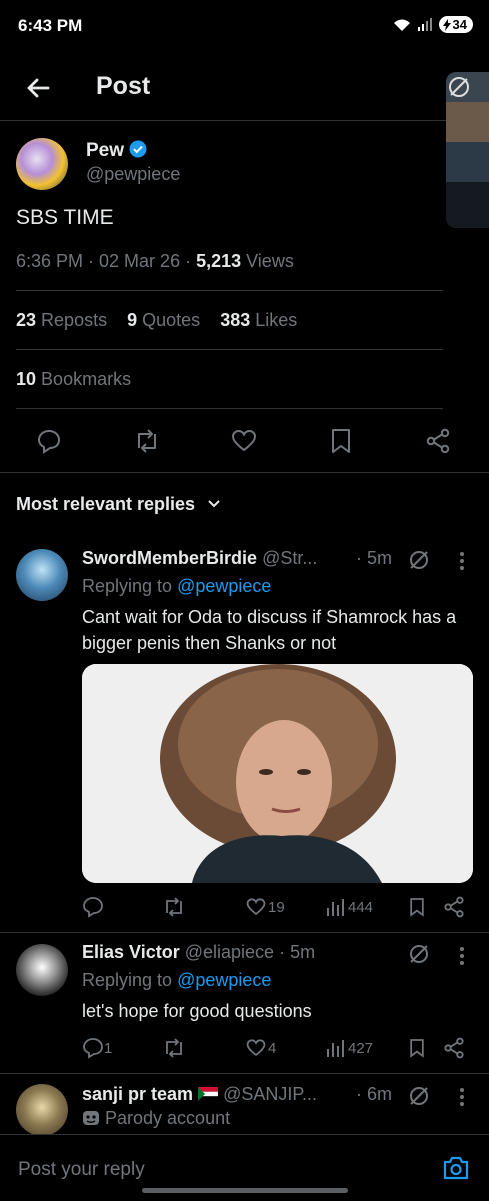  What do you see at coordinates (467, 150) in the screenshot?
I see `video-thumbnail` at bounding box center [467, 150].